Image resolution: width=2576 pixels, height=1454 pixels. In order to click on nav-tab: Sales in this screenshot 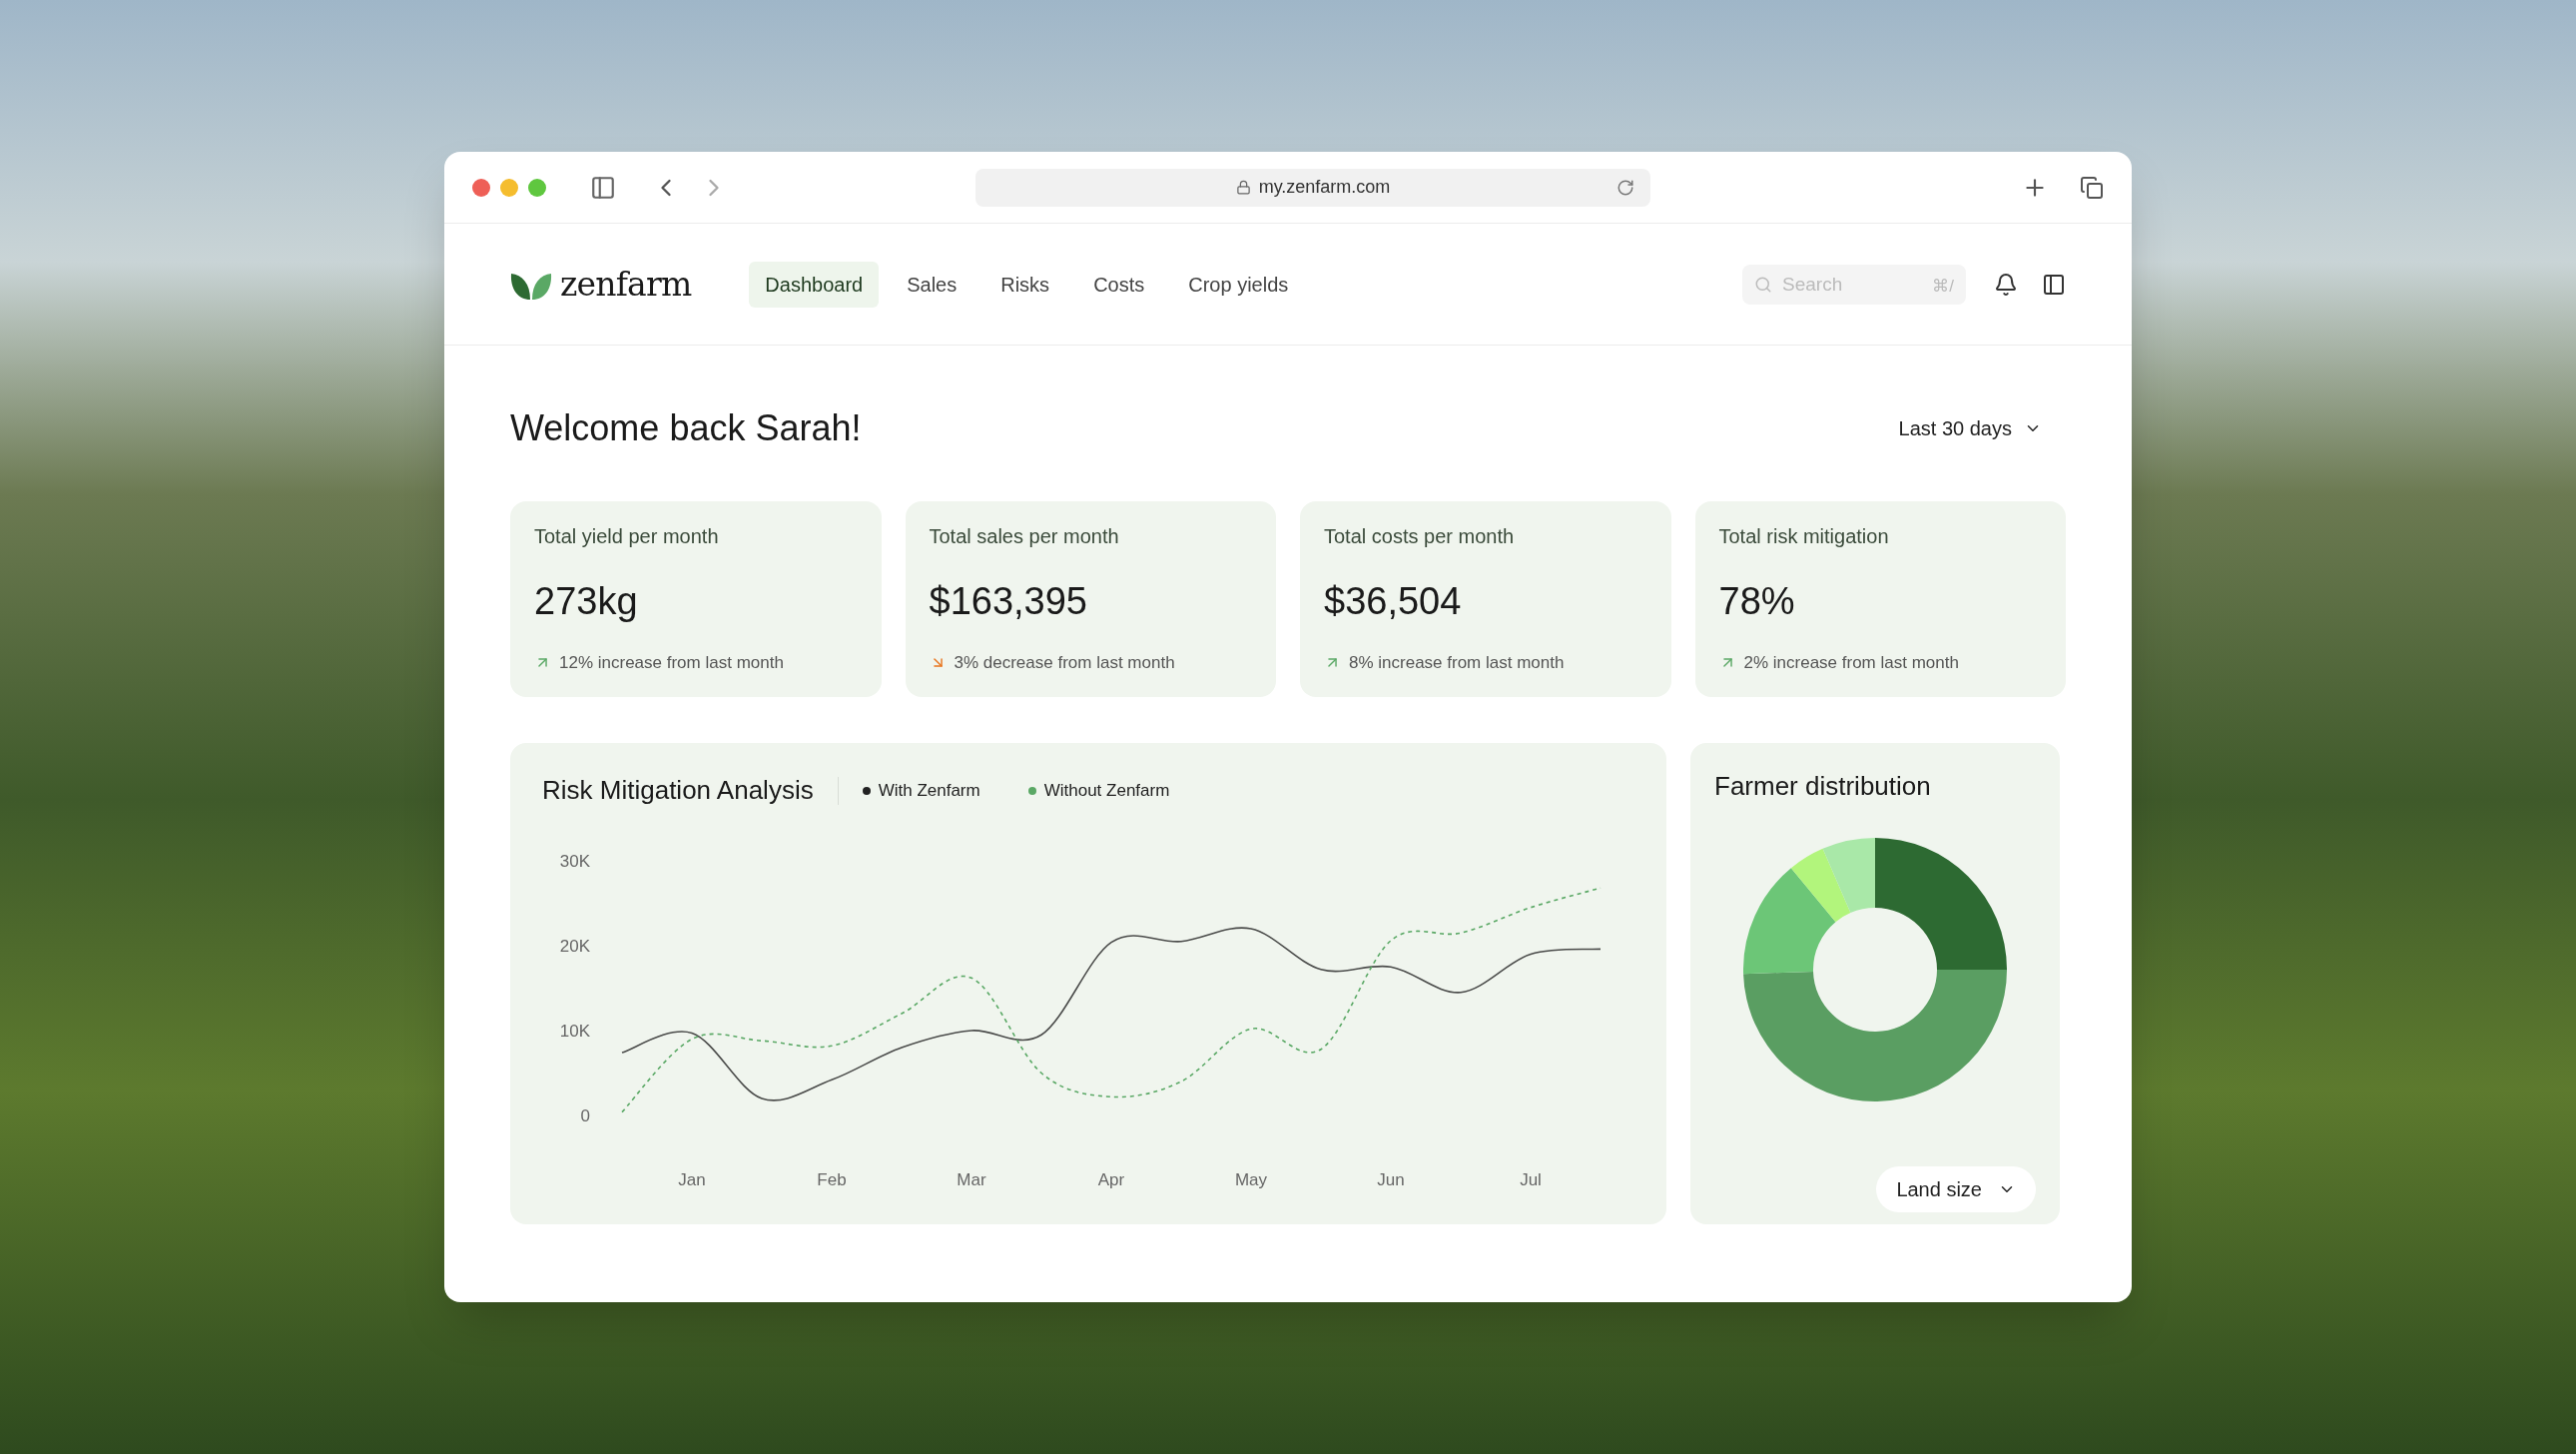, I will do `click(932, 284)`.